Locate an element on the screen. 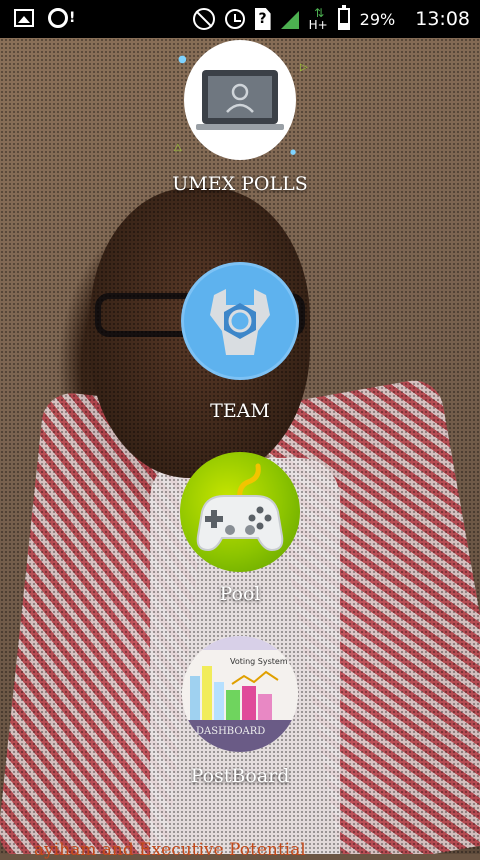 The height and width of the screenshot is (860, 480). status-bar: ? ⇅ H+ 29% 13:08 is located at coordinates (240, 19).